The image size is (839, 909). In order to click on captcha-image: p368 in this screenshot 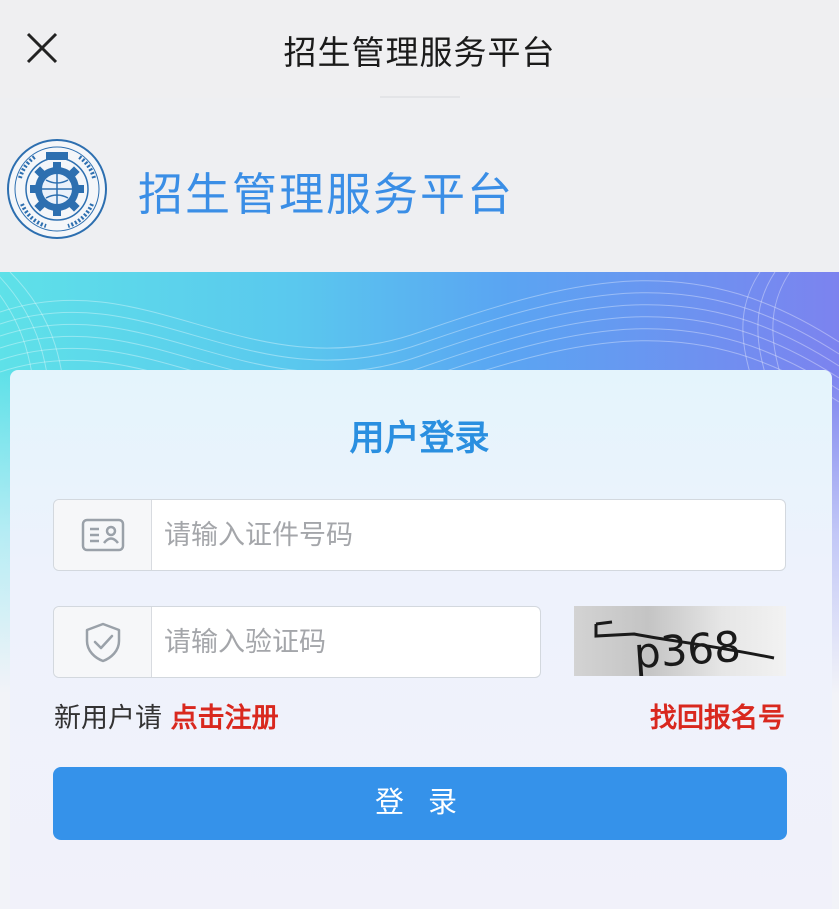, I will do `click(680, 641)`.